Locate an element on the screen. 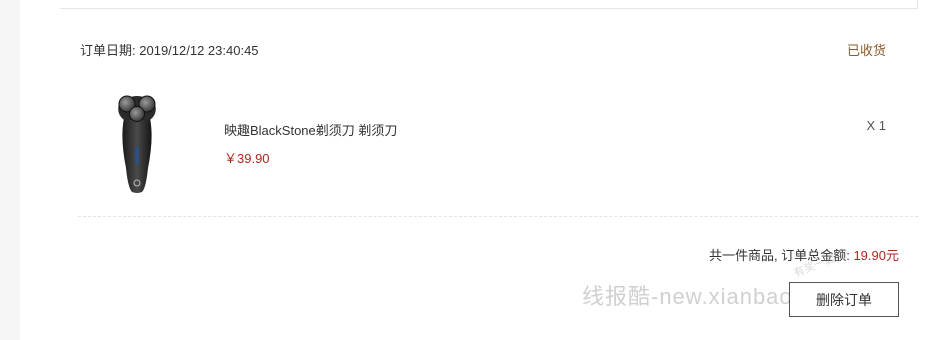  product-image is located at coordinates (137, 142).